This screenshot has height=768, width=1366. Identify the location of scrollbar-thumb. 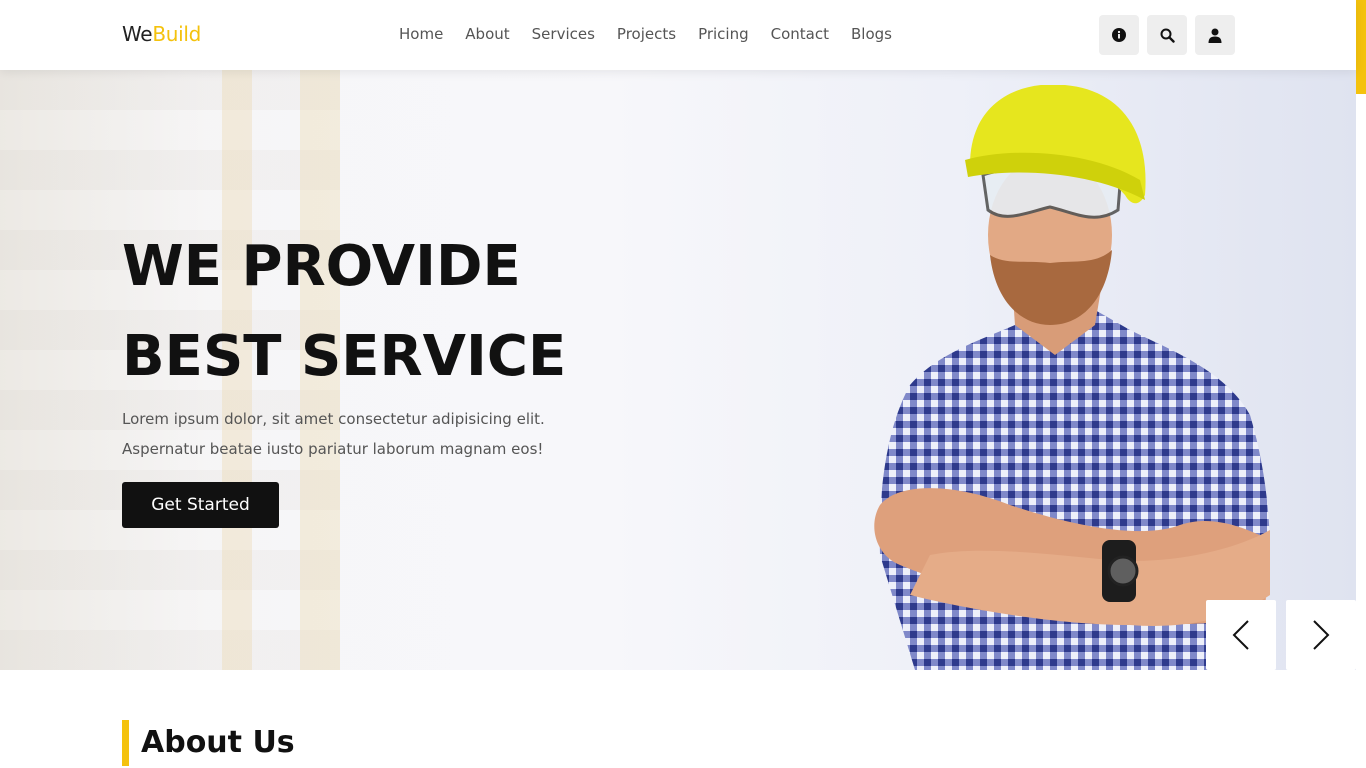
(1361, 47).